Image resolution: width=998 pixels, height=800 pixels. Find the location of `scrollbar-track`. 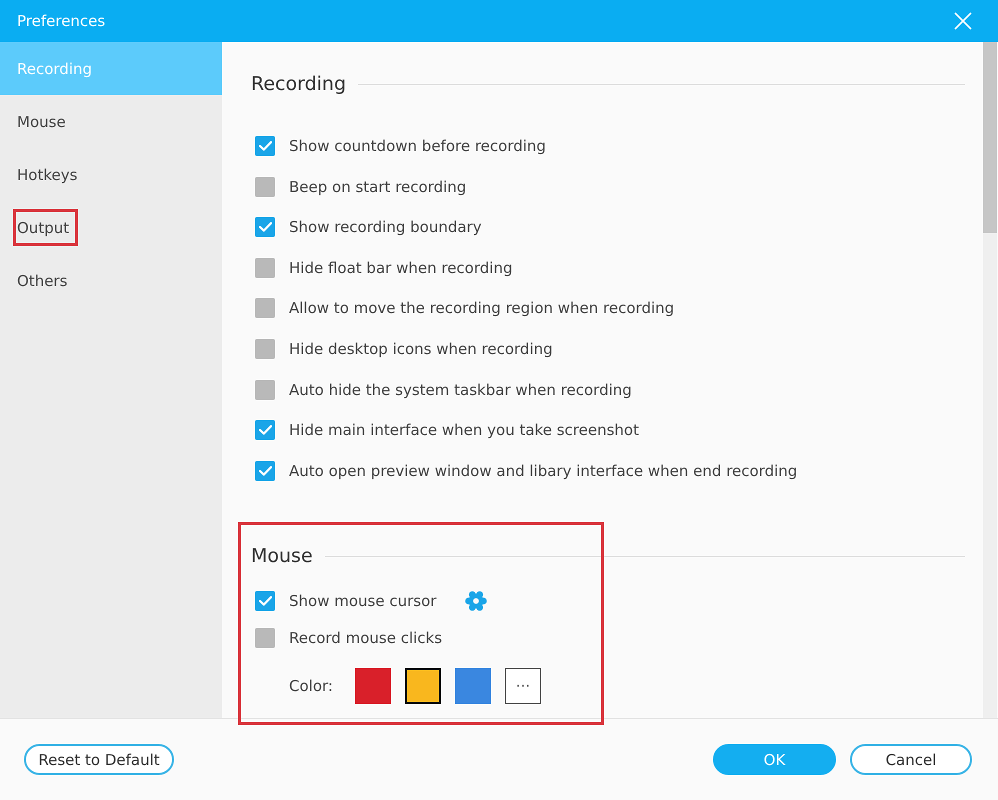

scrollbar-track is located at coordinates (990, 380).